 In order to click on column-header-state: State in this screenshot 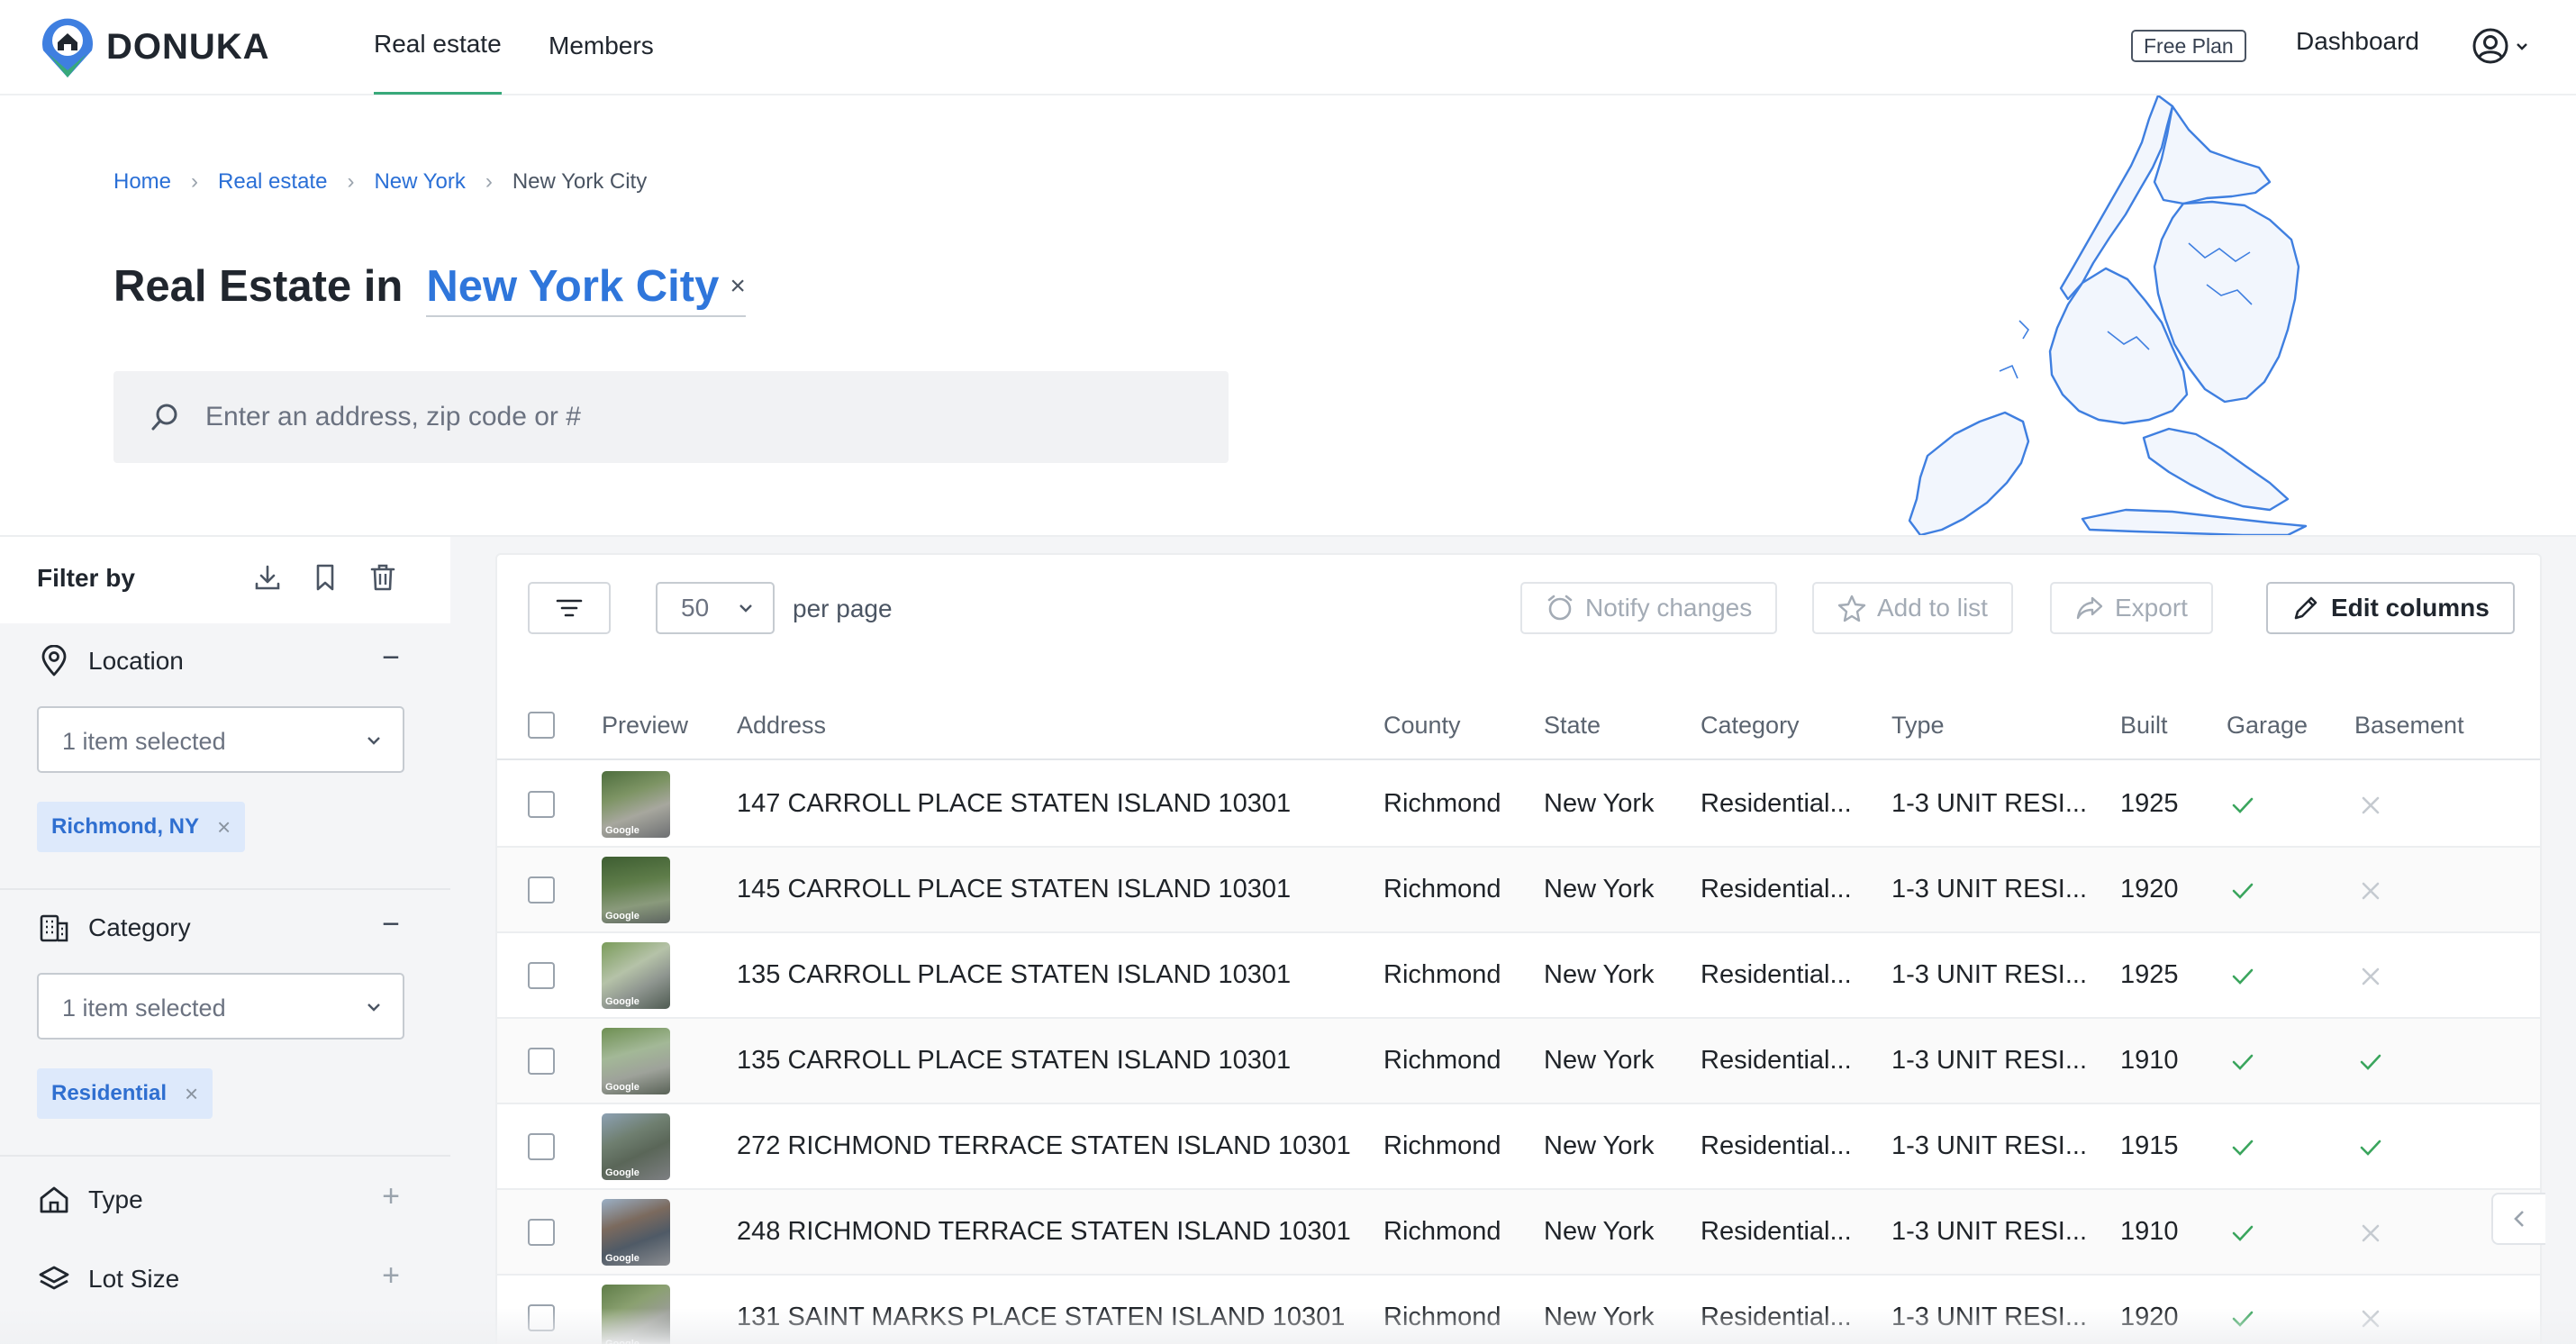, I will do `click(1572, 726)`.